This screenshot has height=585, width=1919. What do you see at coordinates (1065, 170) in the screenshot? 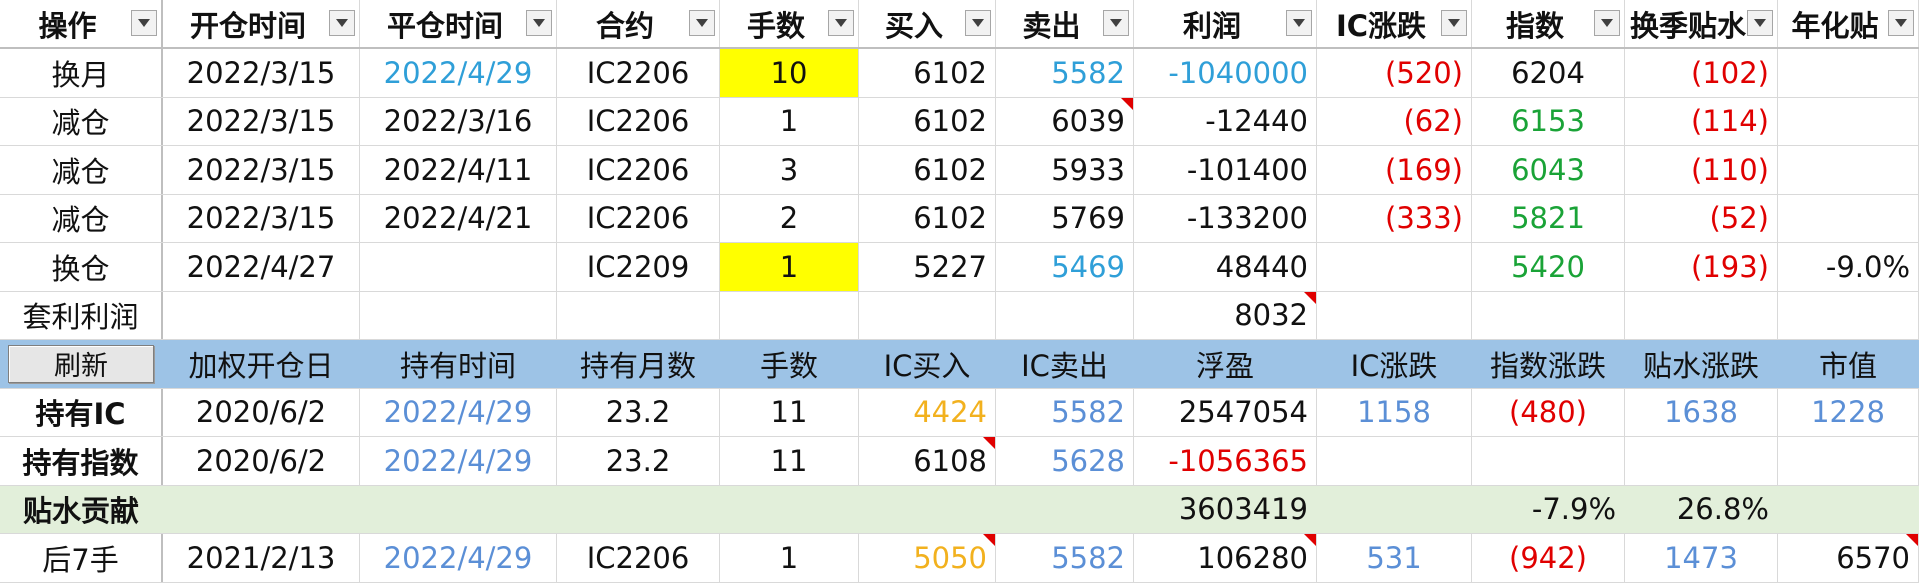
I see `cell-sell: 5933` at bounding box center [1065, 170].